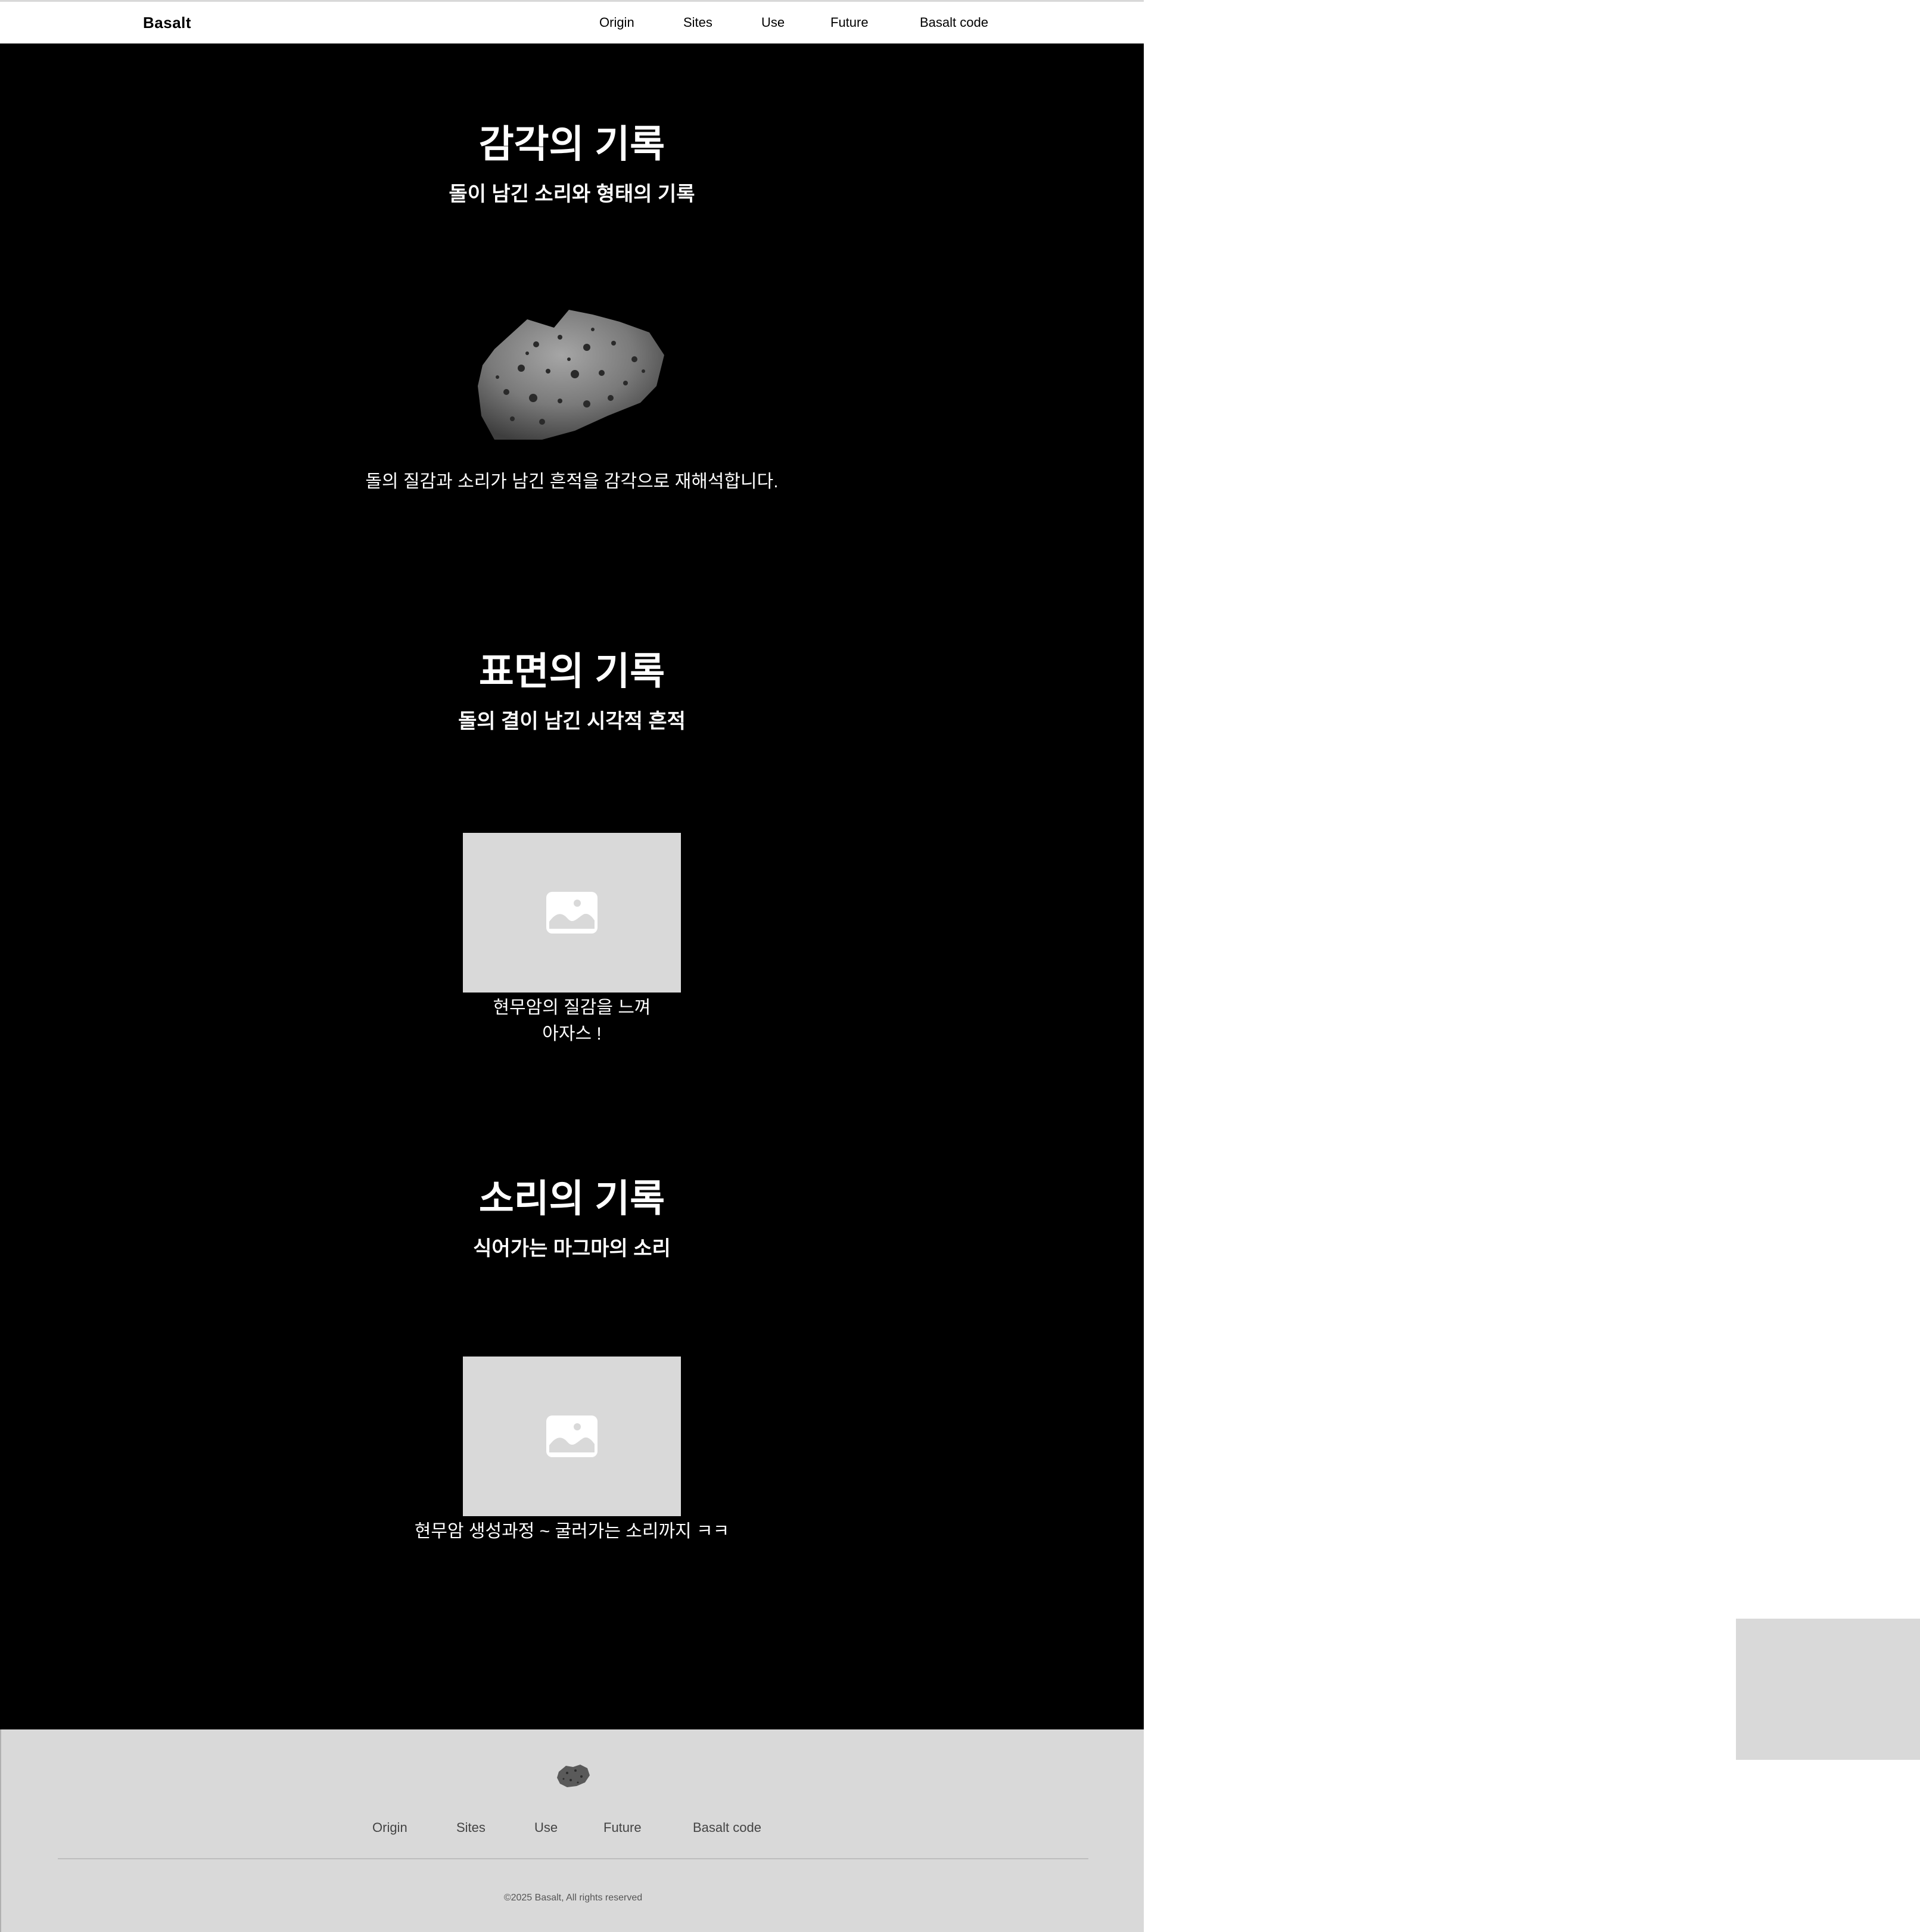  What do you see at coordinates (572, 1021) in the screenshot?
I see `section-caption: 현무암의 질감을 느껴 아자스 !` at bounding box center [572, 1021].